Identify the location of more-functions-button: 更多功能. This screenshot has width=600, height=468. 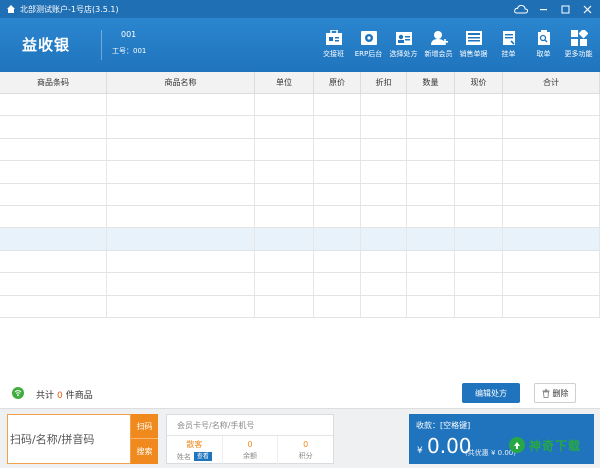
(578, 46).